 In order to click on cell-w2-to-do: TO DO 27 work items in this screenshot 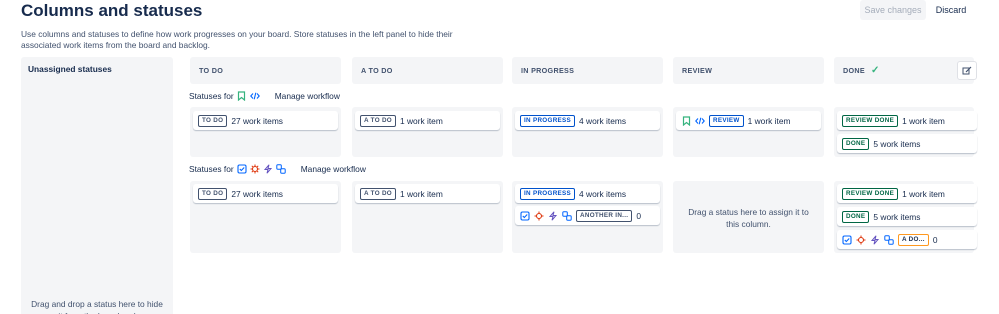, I will do `click(265, 217)`.